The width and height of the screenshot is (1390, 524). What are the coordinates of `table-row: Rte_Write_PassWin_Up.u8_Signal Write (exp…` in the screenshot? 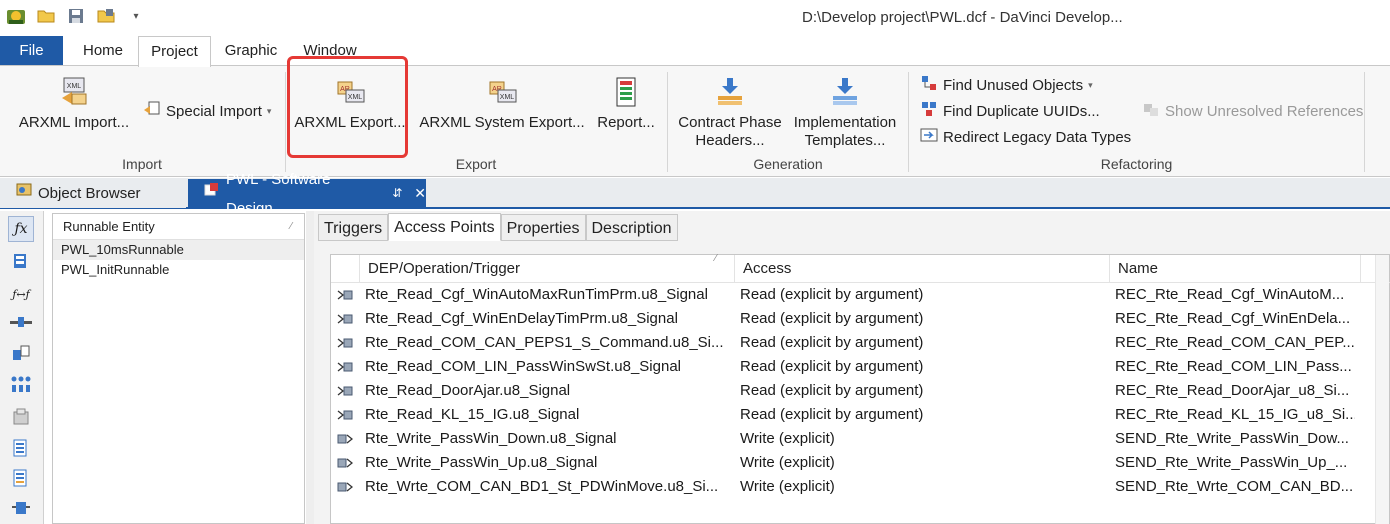 It's located at (860, 463).